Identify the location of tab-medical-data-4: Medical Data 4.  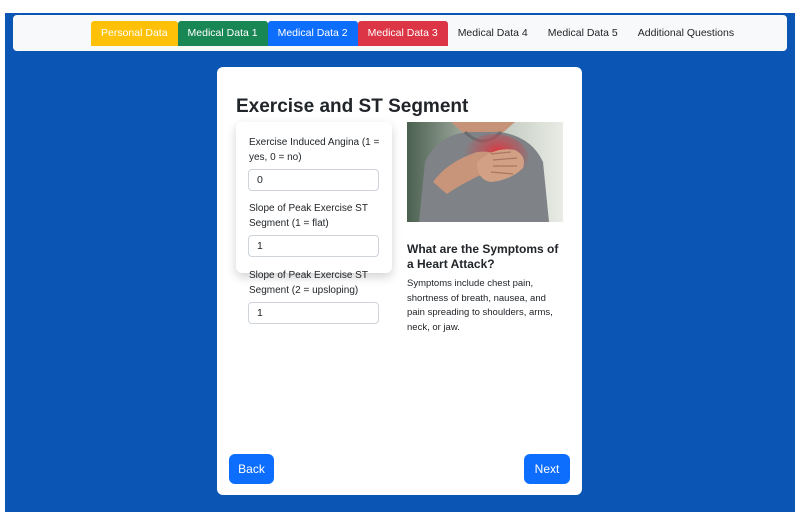
(493, 33).